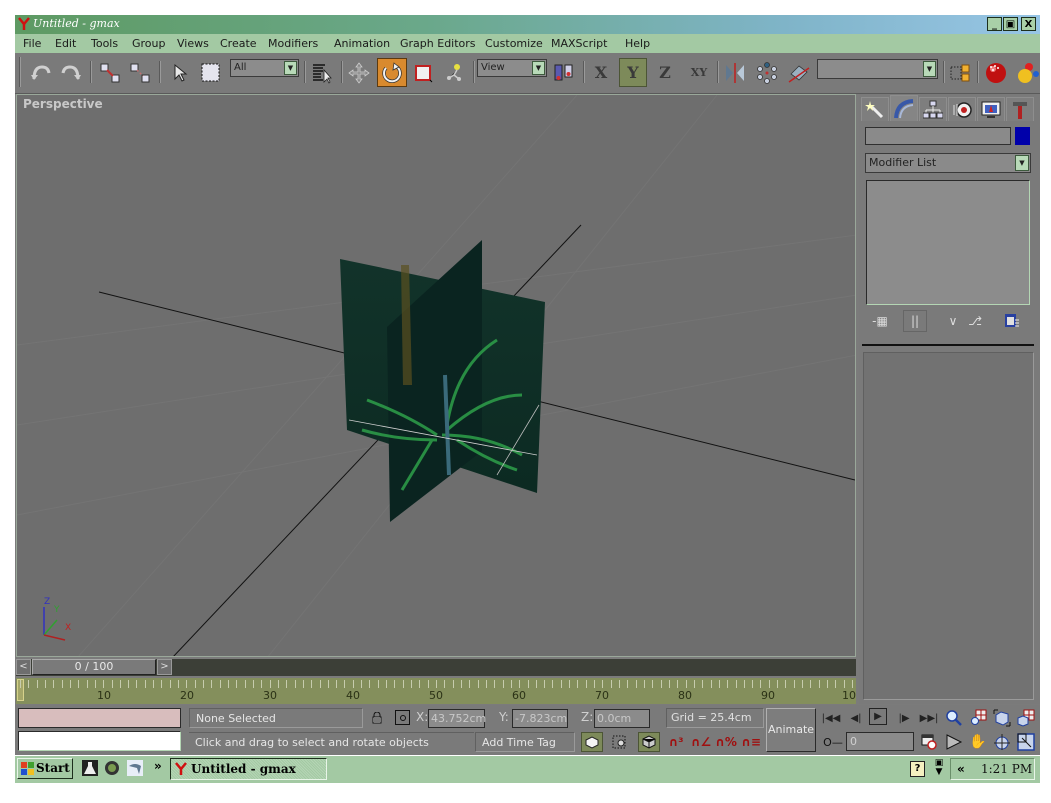 The height and width of the screenshot is (803, 1051). I want to click on select-by-name-button, so click(322, 72).